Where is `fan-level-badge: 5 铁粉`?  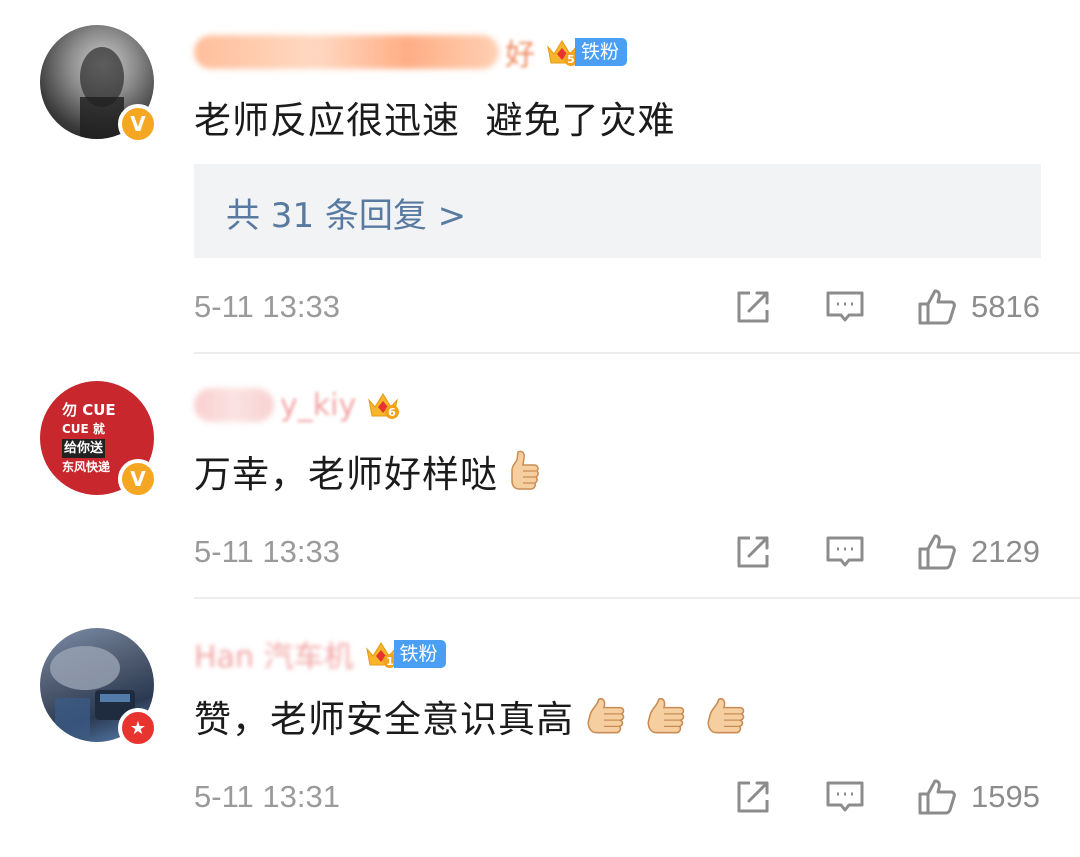 fan-level-badge: 5 铁粉 is located at coordinates (586, 52).